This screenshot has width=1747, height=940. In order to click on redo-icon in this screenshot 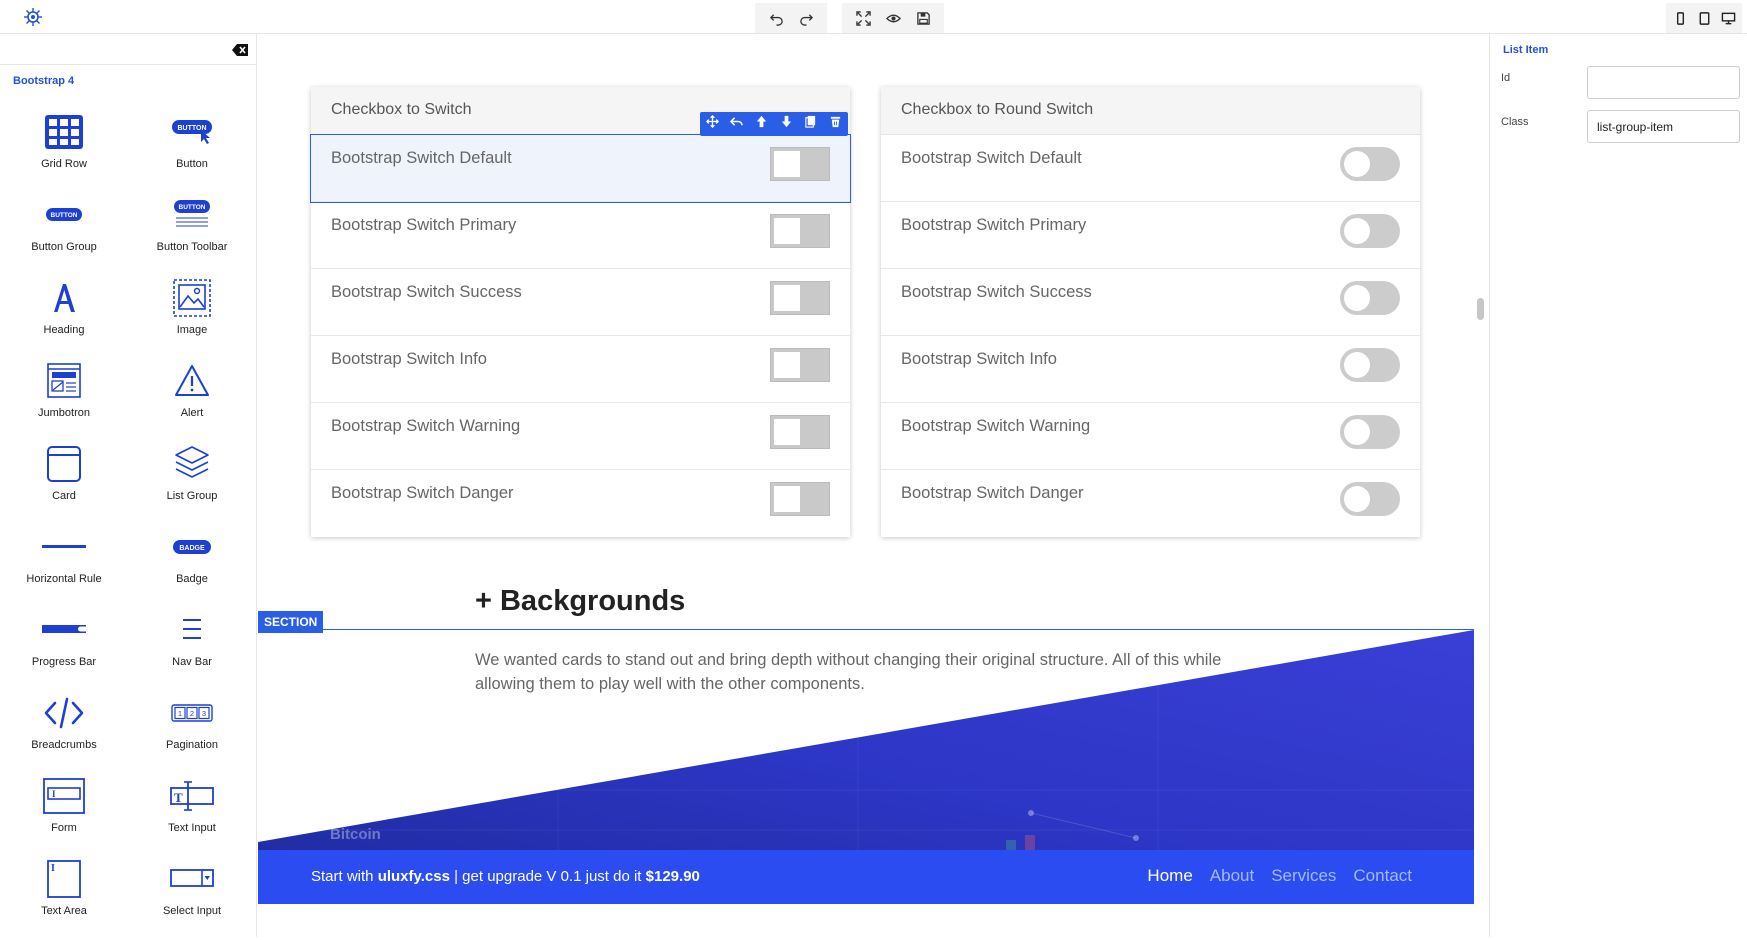, I will do `click(806, 18)`.